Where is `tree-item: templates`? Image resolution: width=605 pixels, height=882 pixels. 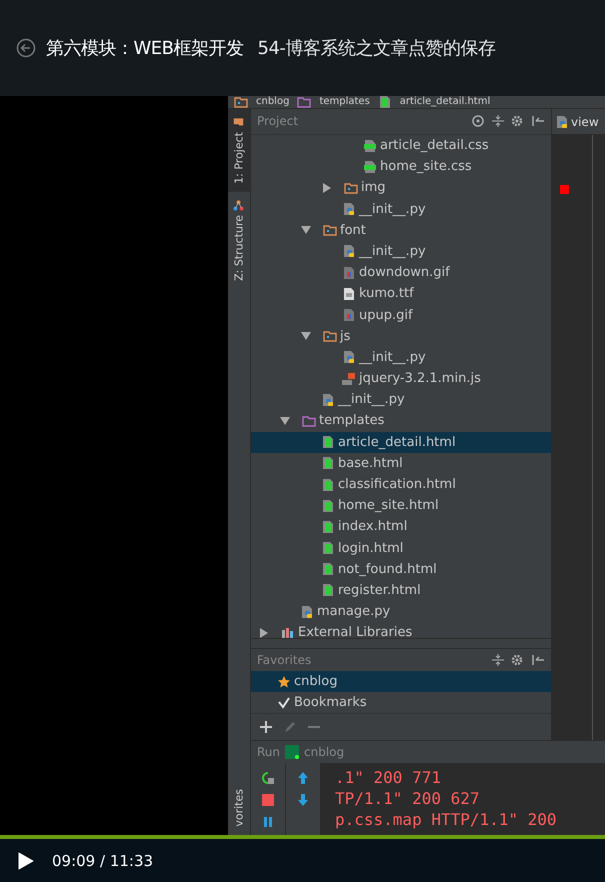
tree-item: templates is located at coordinates (401, 421).